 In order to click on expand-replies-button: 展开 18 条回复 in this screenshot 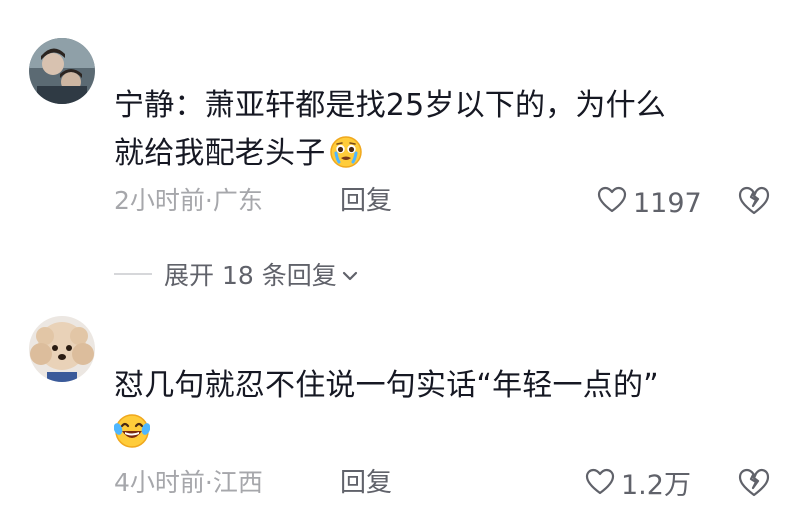, I will do `click(236, 274)`.